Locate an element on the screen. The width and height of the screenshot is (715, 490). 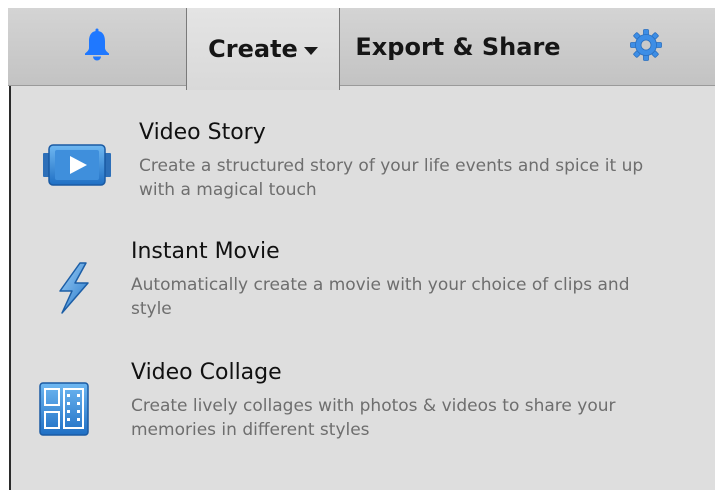
create-label: Create is located at coordinates (253, 49).